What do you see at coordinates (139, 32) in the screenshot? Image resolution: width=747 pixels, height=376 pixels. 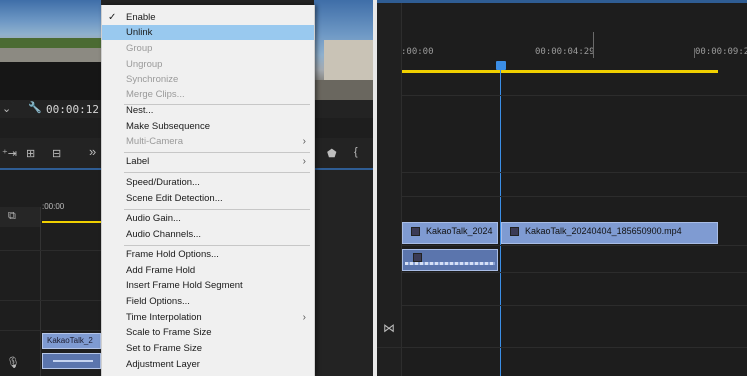 I see `menu-item-label: Unlink` at bounding box center [139, 32].